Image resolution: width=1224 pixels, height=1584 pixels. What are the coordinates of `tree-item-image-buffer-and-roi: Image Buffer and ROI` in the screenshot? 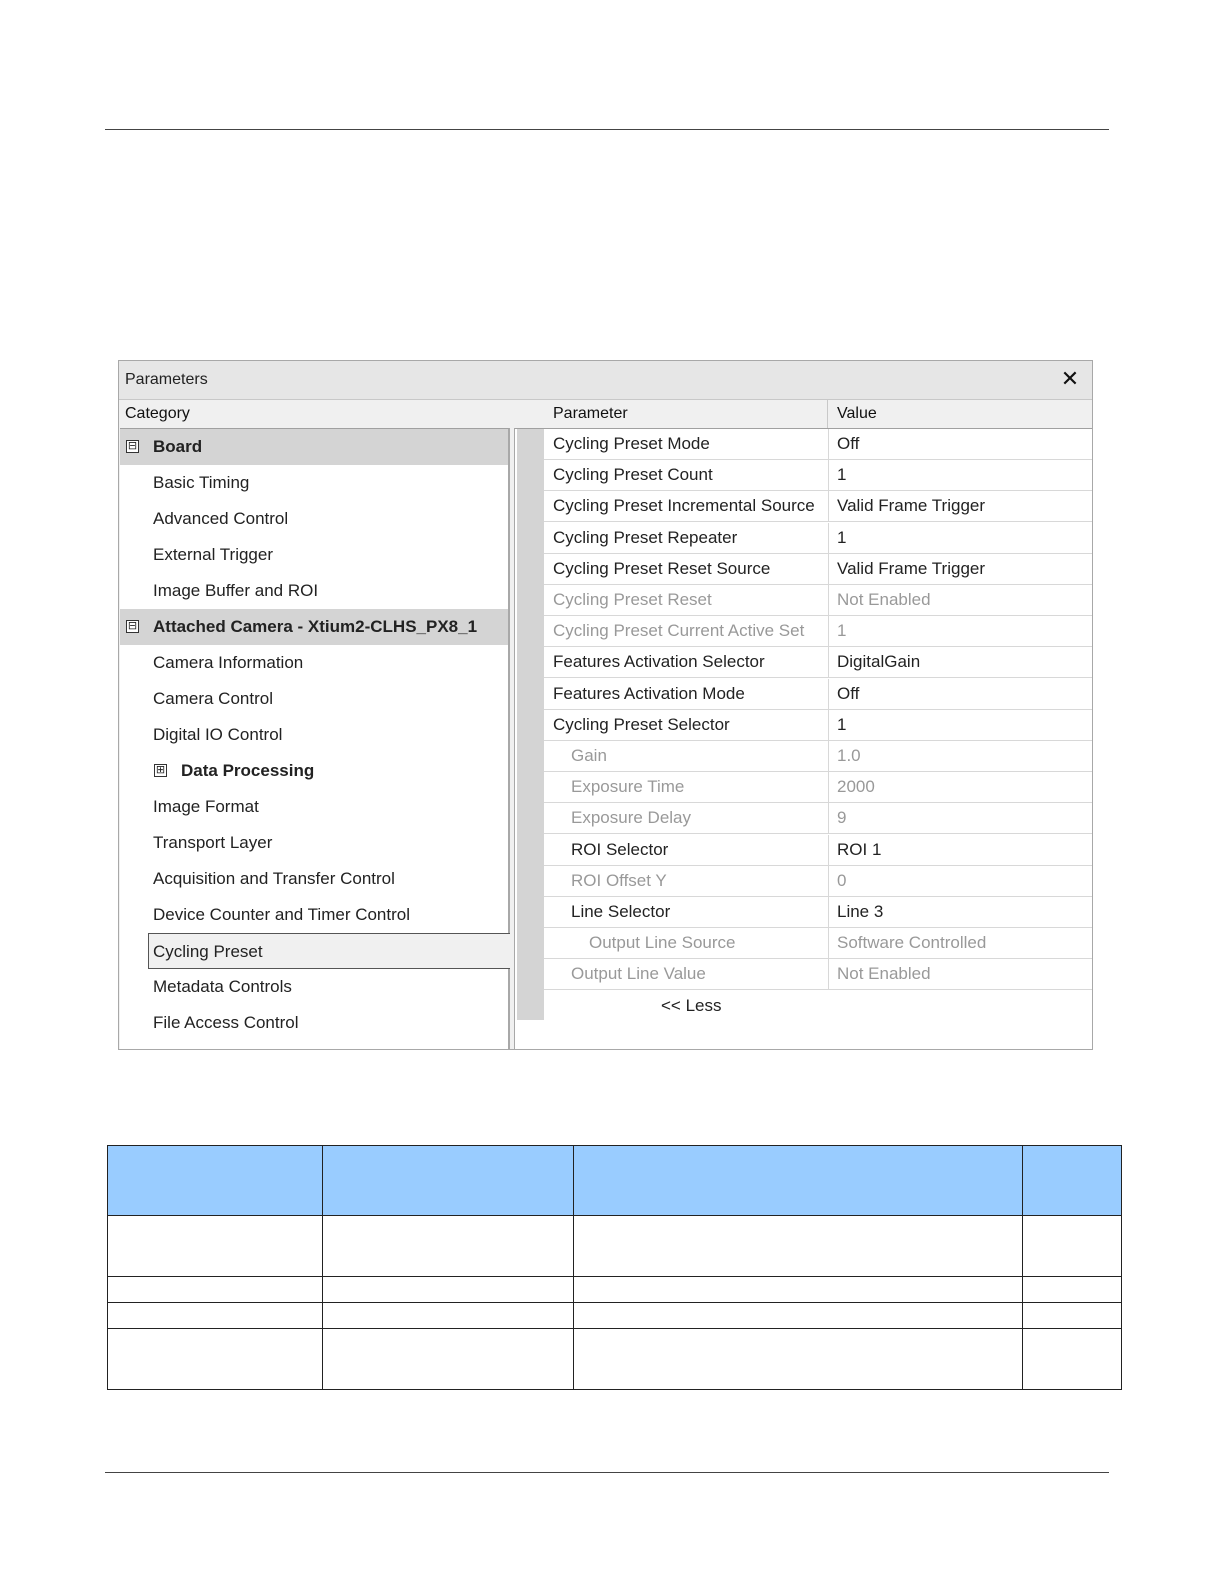 It's located at (314, 591).